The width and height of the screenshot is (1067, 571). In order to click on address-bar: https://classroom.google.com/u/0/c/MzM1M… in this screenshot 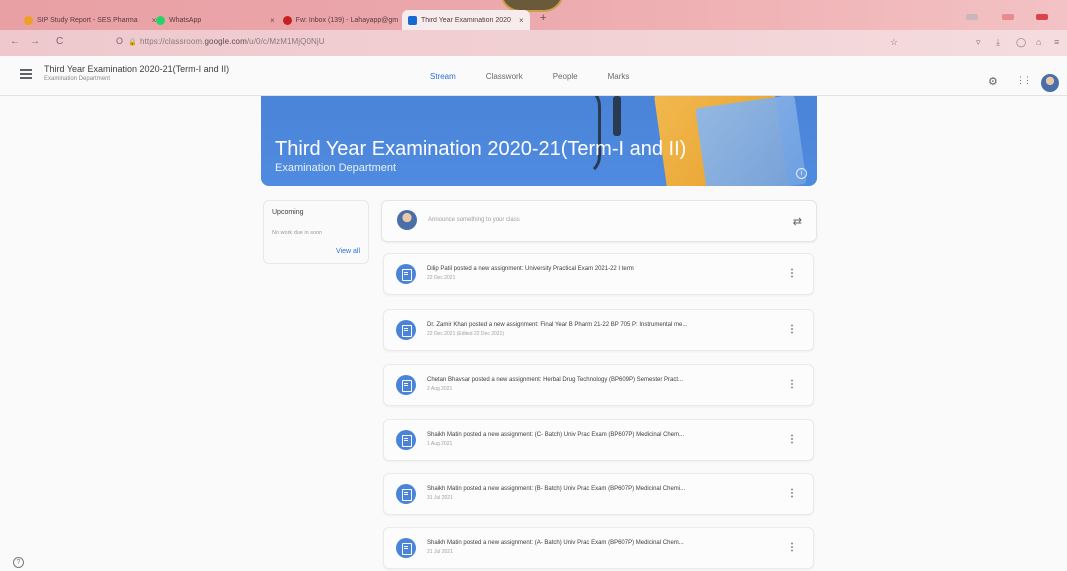, I will do `click(232, 41)`.